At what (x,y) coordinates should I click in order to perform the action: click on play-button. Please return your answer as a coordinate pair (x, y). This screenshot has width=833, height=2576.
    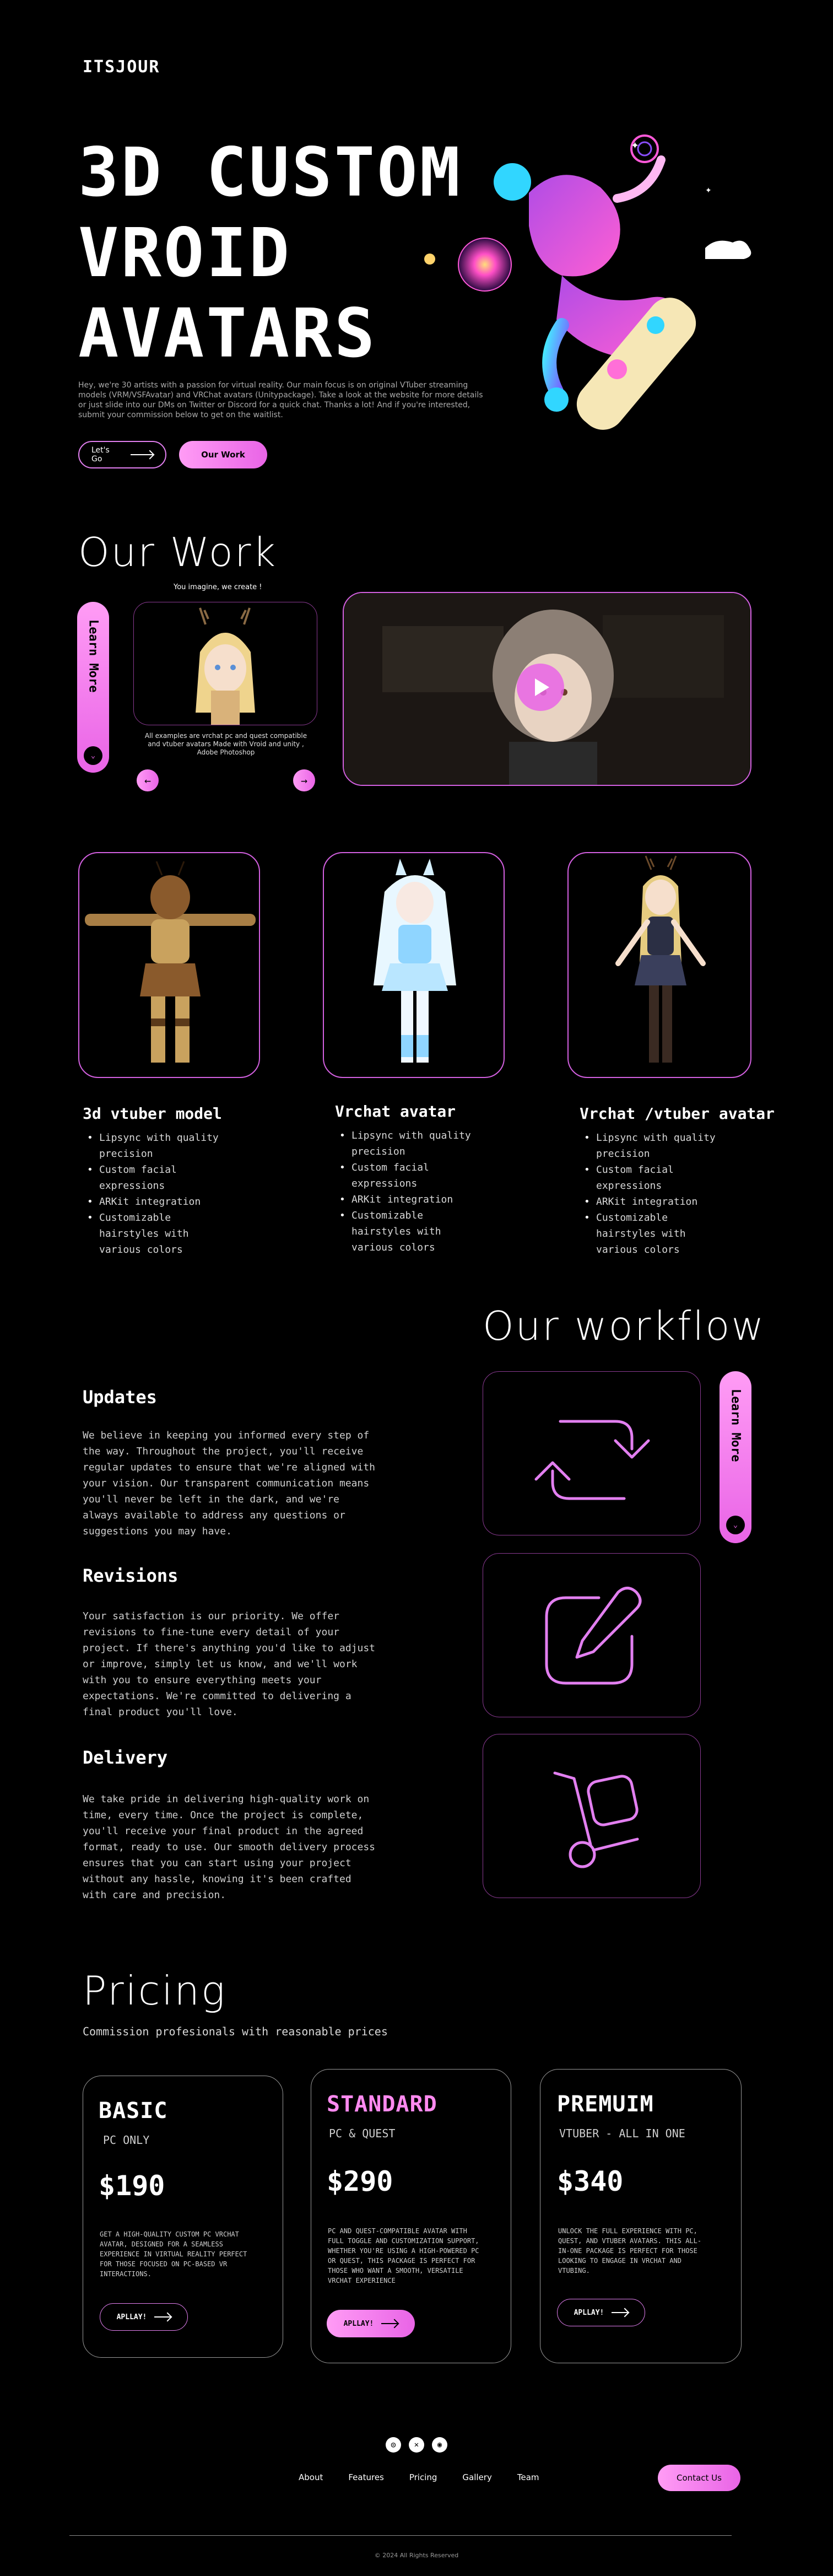
    Looking at the image, I should click on (540, 687).